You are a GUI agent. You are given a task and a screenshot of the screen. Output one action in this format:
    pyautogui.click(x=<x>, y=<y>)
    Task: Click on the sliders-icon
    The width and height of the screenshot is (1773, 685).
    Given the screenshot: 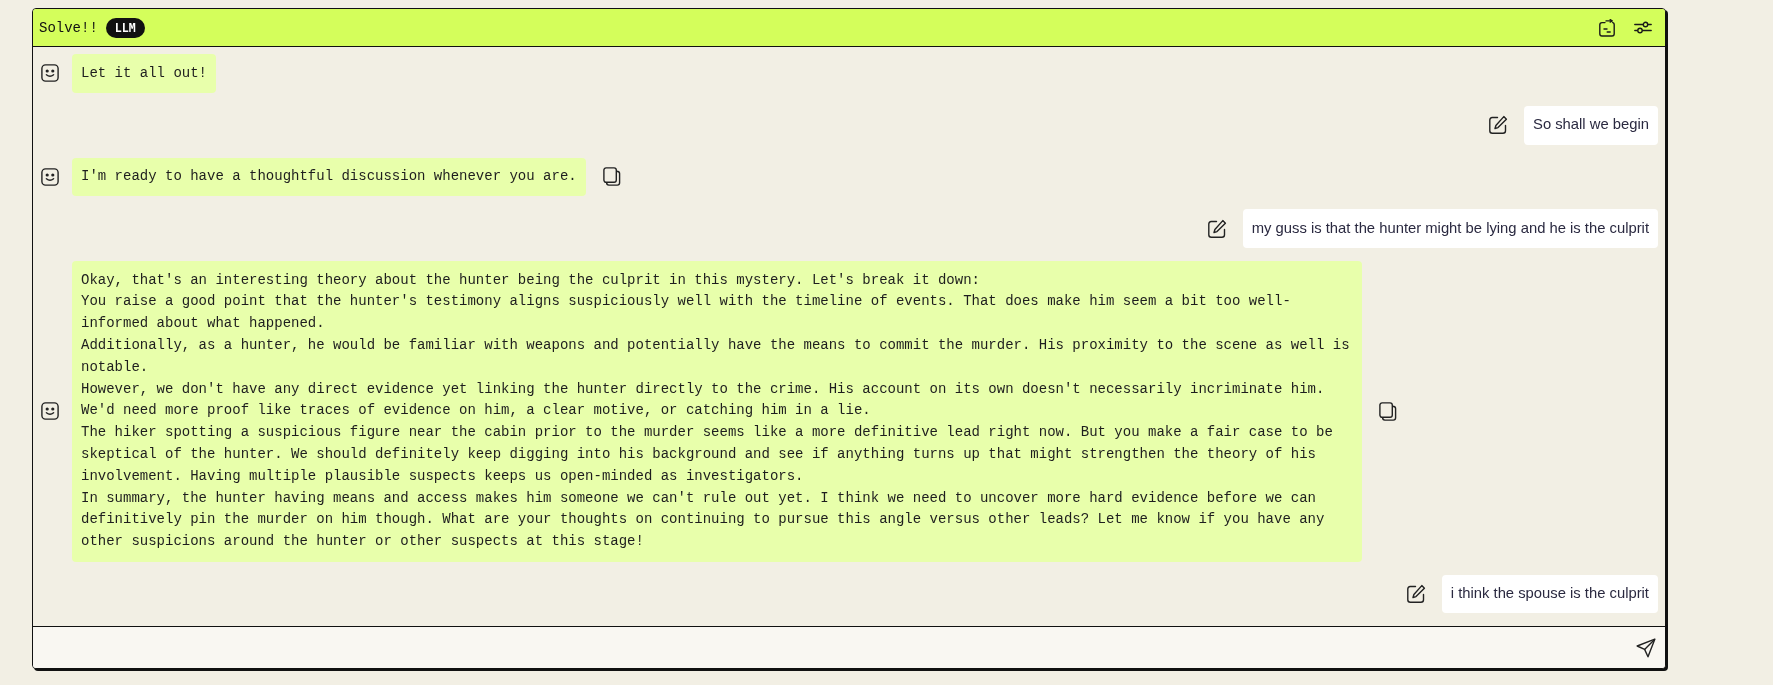 What is the action you would take?
    pyautogui.click(x=1643, y=27)
    